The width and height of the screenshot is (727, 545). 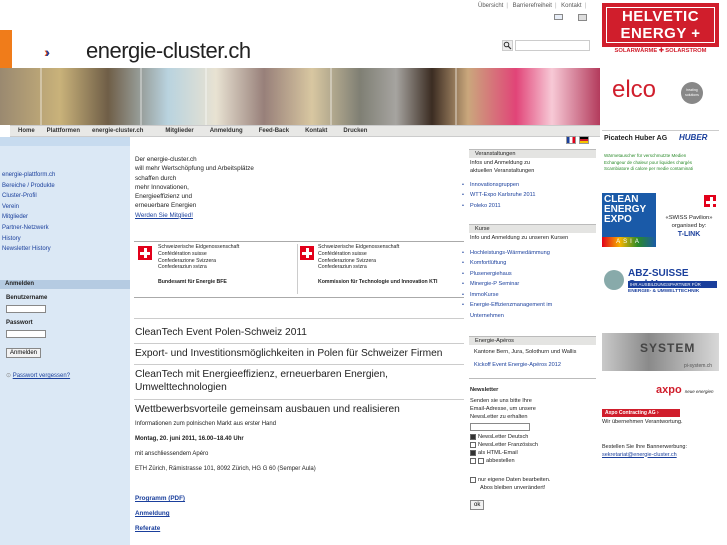 What do you see at coordinates (26, 334) in the screenshot?
I see `password-input` at bounding box center [26, 334].